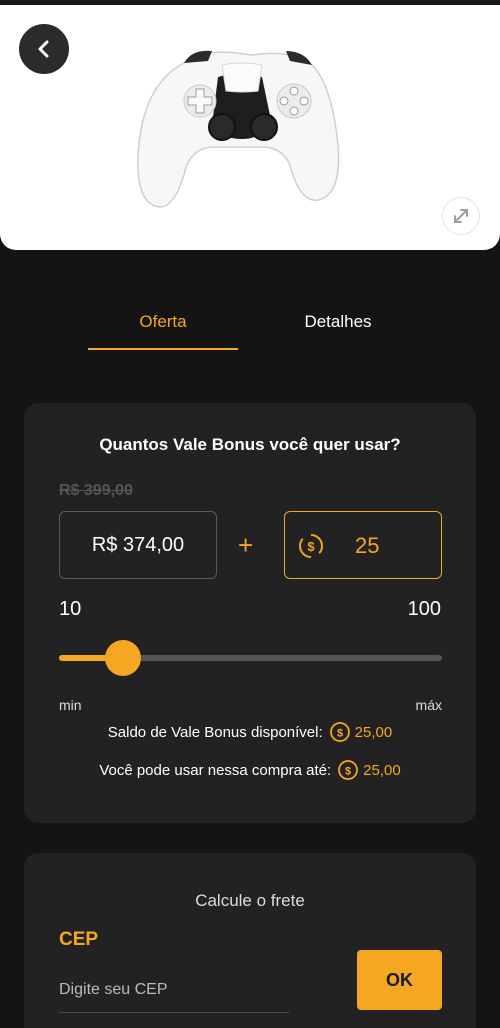  Describe the element at coordinates (122, 658) in the screenshot. I see `slider-thumb` at that location.